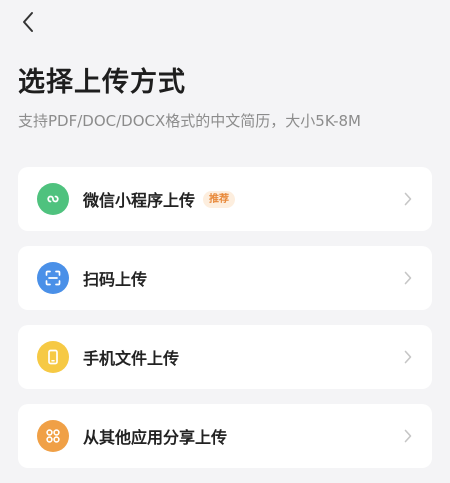 This screenshot has width=450, height=483. What do you see at coordinates (159, 199) in the screenshot?
I see `option-label: 微信小程序上传 推荐` at bounding box center [159, 199].